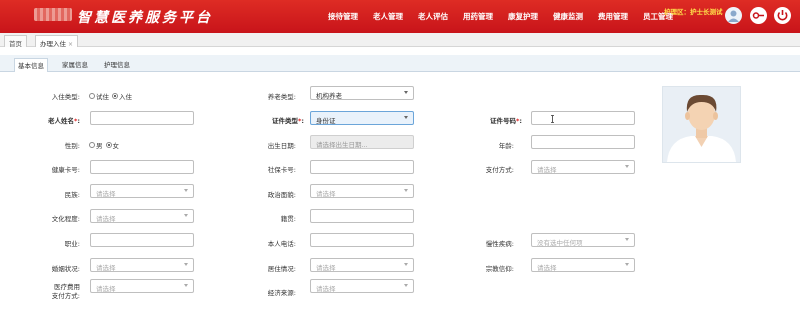 This screenshot has height=312, width=800. I want to click on chronic-disease-placeholder: 没有选中任何项, so click(560, 243).